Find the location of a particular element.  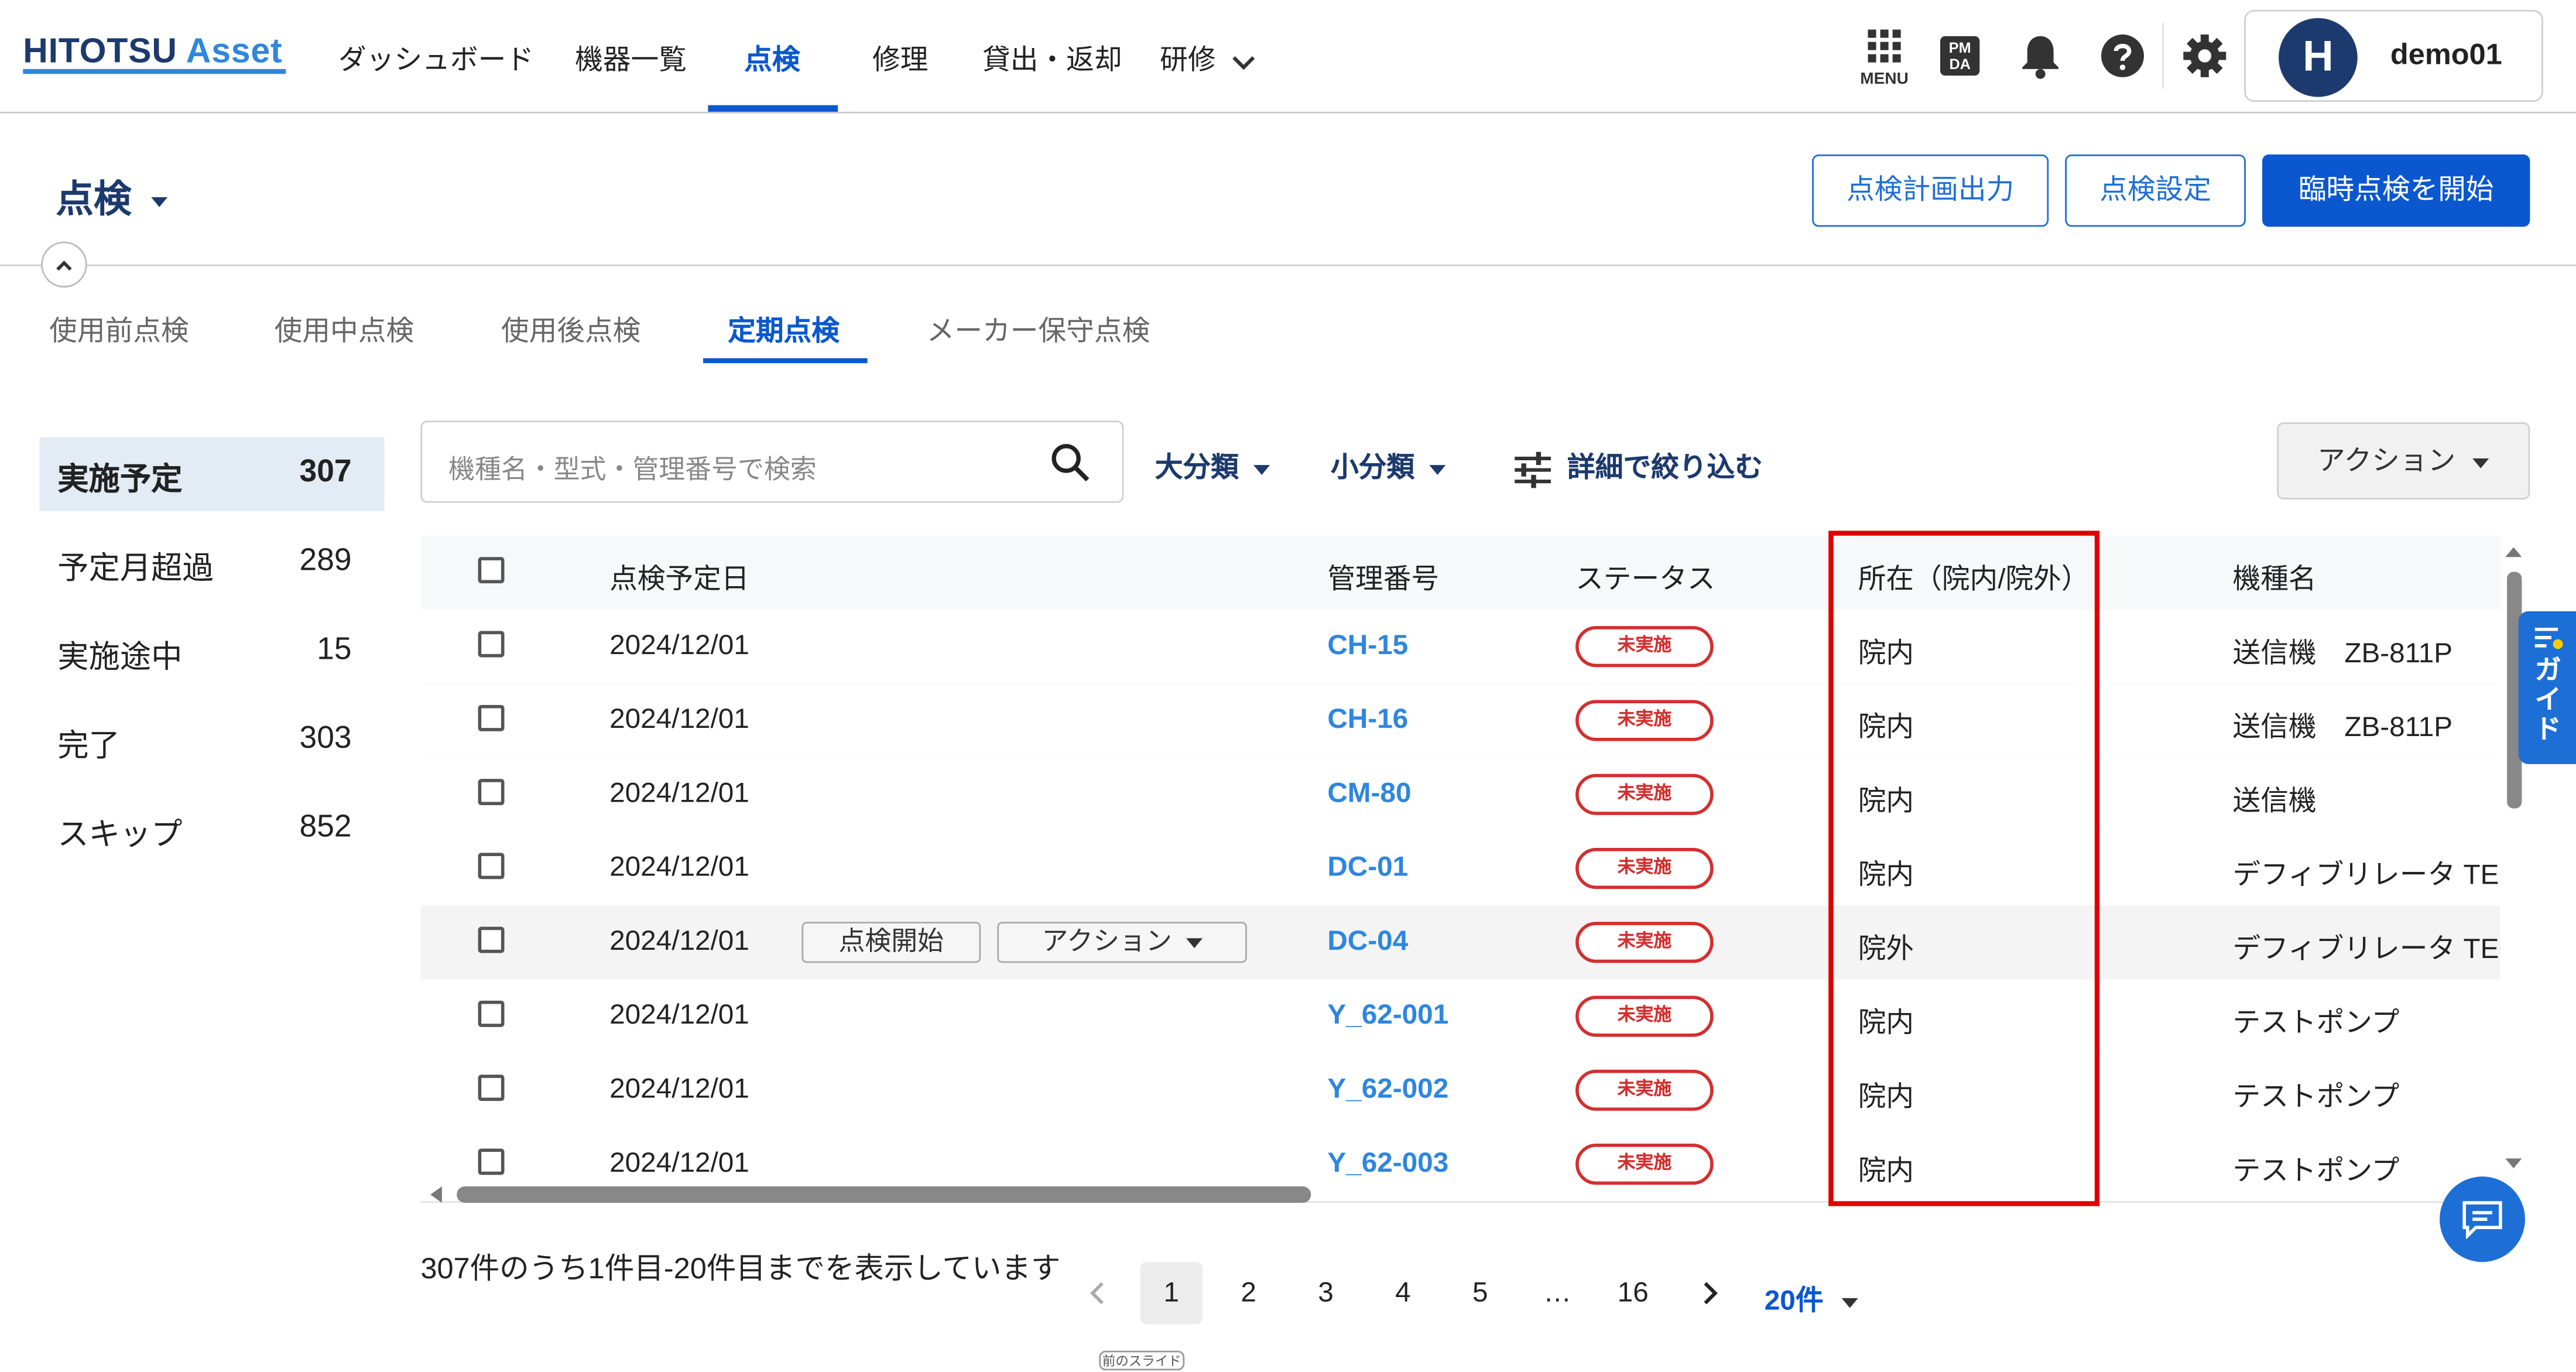

scroll-up-arrow-icon is located at coordinates (2514, 552).